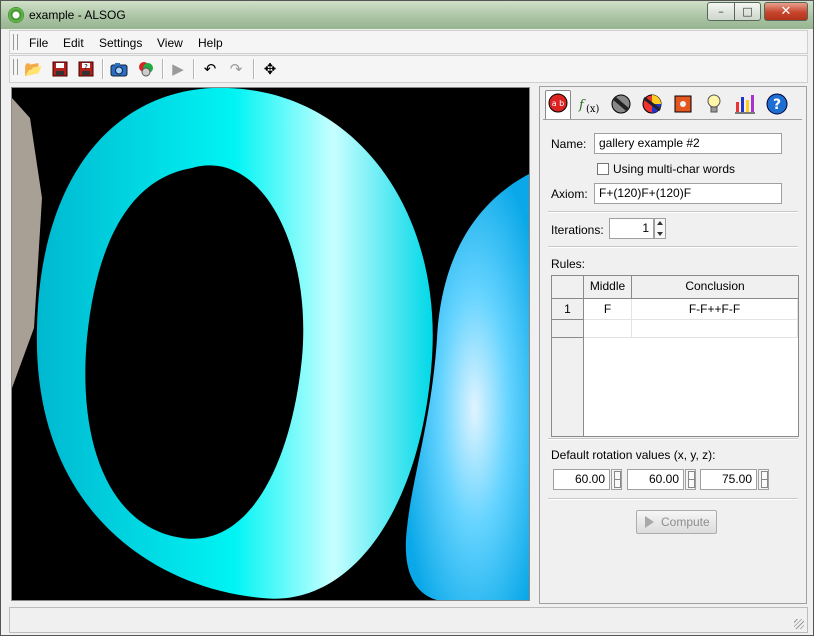 This screenshot has height=636, width=814. Describe the element at coordinates (146, 69) in the screenshot. I see `render-icon` at that location.